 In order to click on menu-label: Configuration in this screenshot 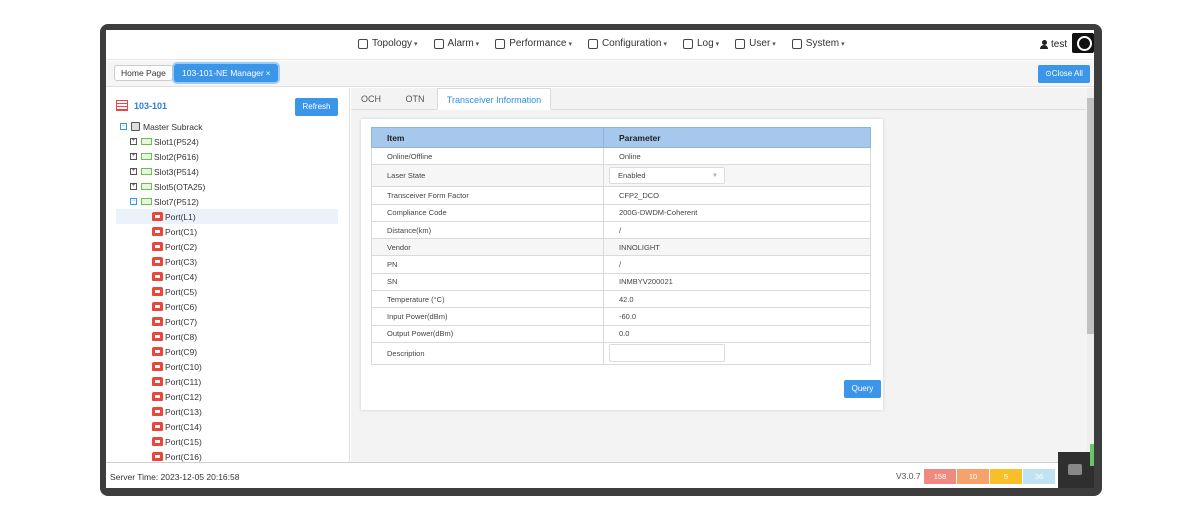, I will do `click(631, 43)`.